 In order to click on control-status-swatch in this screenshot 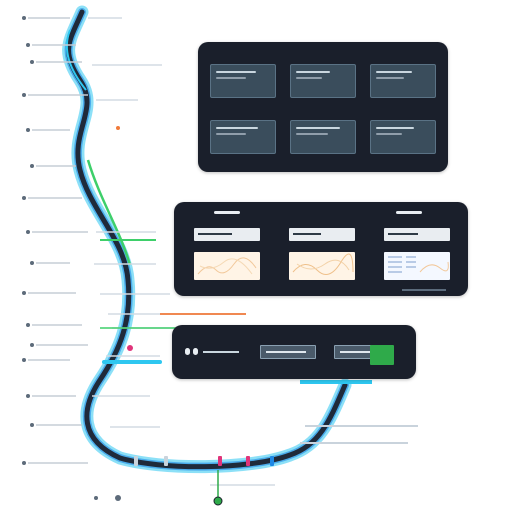, I will do `click(382, 355)`.